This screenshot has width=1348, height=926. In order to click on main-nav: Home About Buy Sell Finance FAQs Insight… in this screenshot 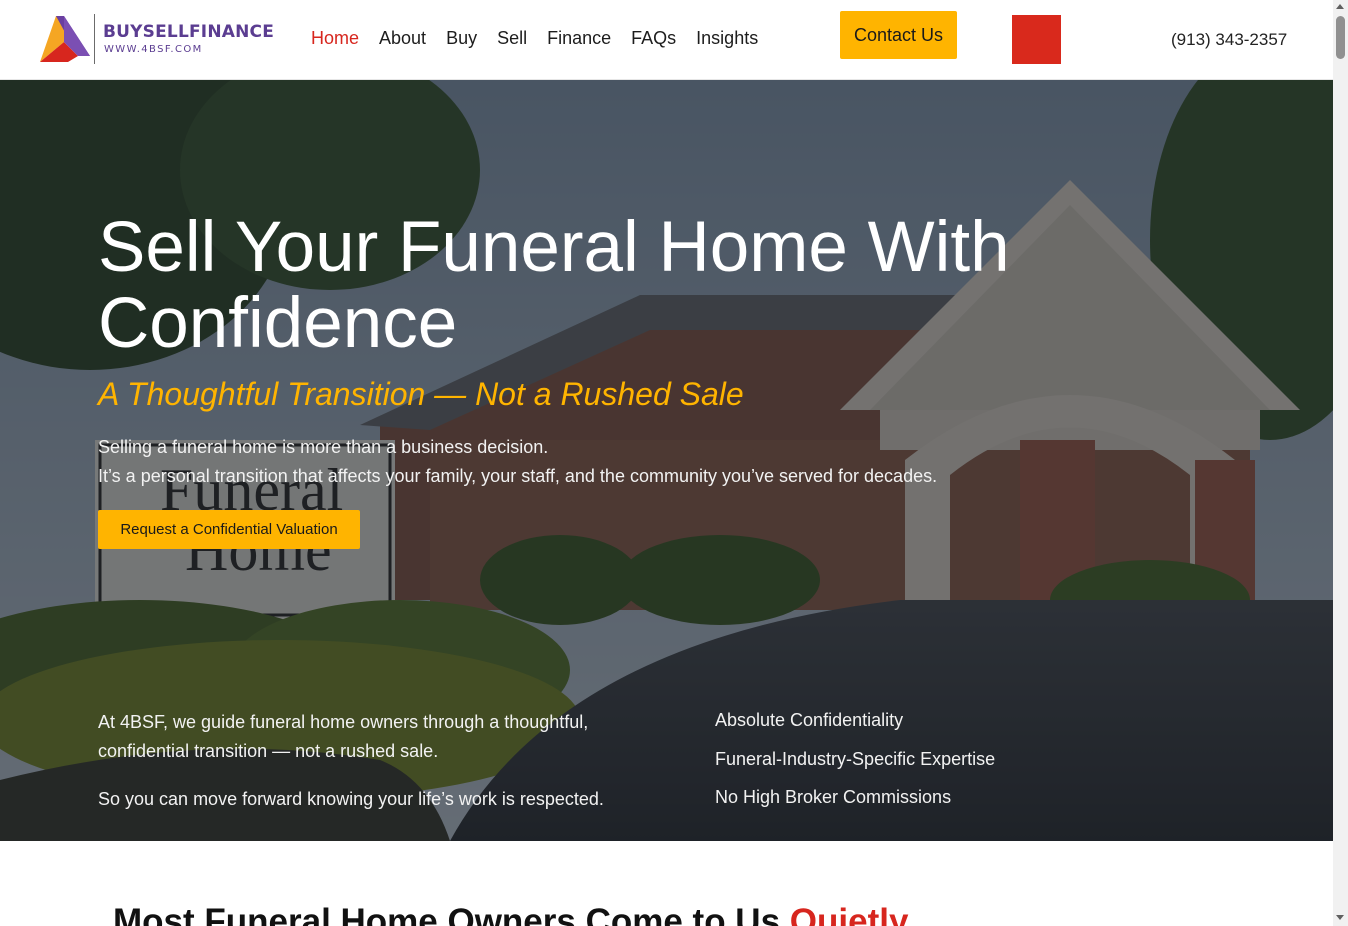, I will do `click(544, 38)`.